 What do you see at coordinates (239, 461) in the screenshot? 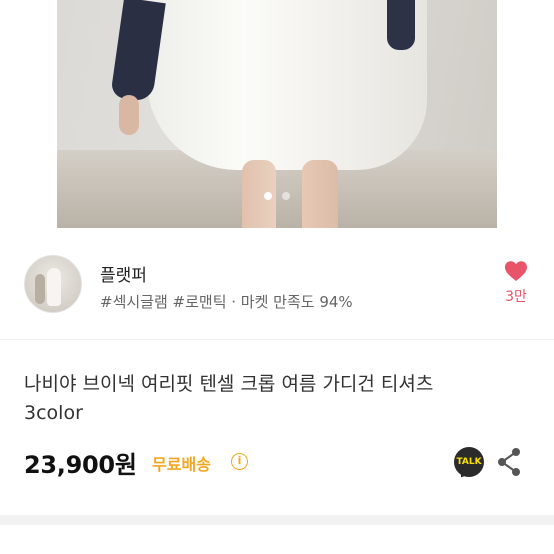
I see `shipping-info-icon: i` at bounding box center [239, 461].